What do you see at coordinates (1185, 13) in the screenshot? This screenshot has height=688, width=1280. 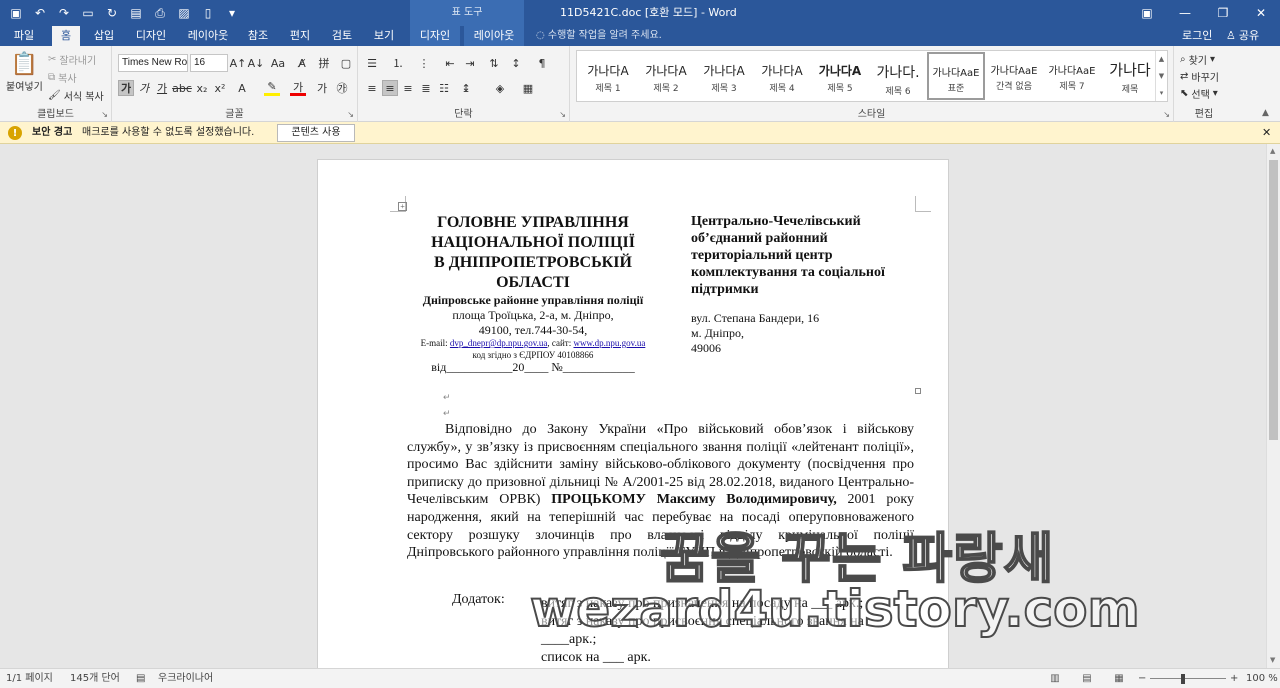 I see `minimize-icon: —` at bounding box center [1185, 13].